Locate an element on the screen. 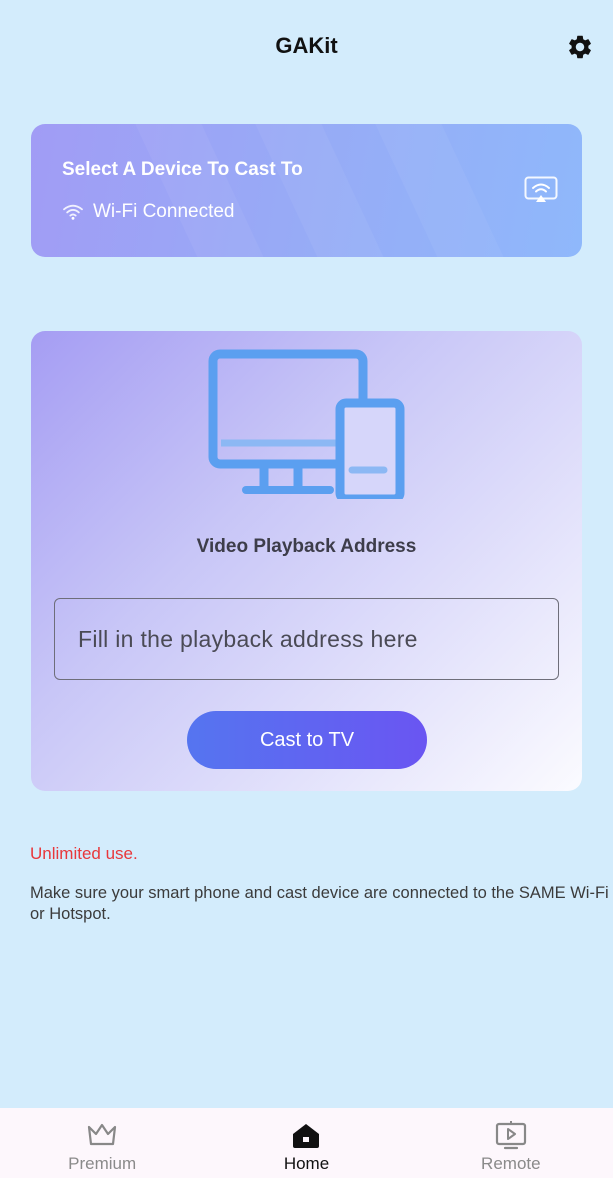  crown-icon is located at coordinates (102, 1134).